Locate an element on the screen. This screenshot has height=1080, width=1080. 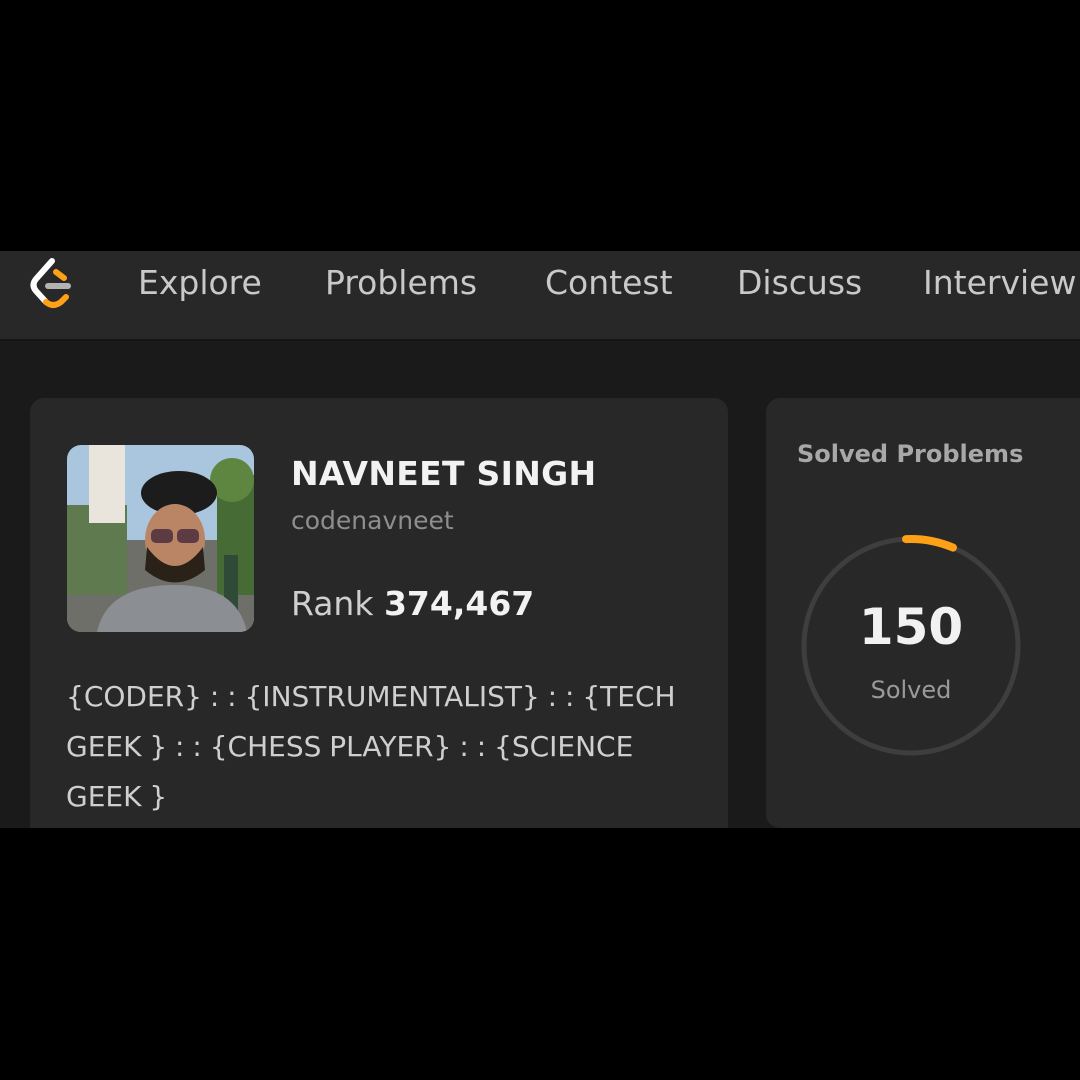
rank-value: 374,467 is located at coordinates (459, 603).